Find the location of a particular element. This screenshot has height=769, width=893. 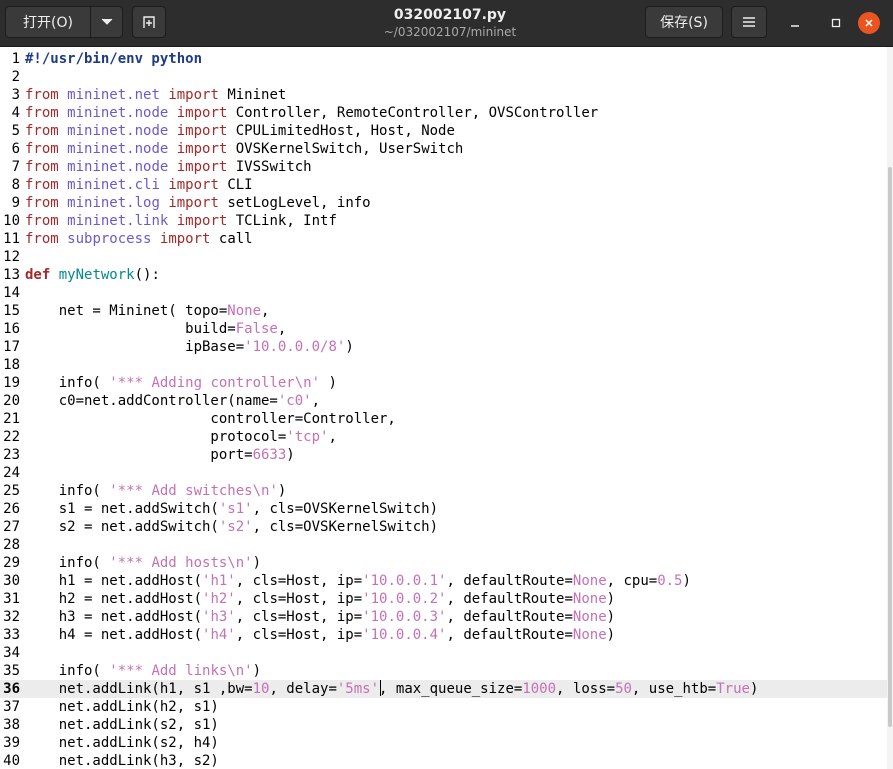

code-token: '10.0.0.2' is located at coordinates (404, 599).